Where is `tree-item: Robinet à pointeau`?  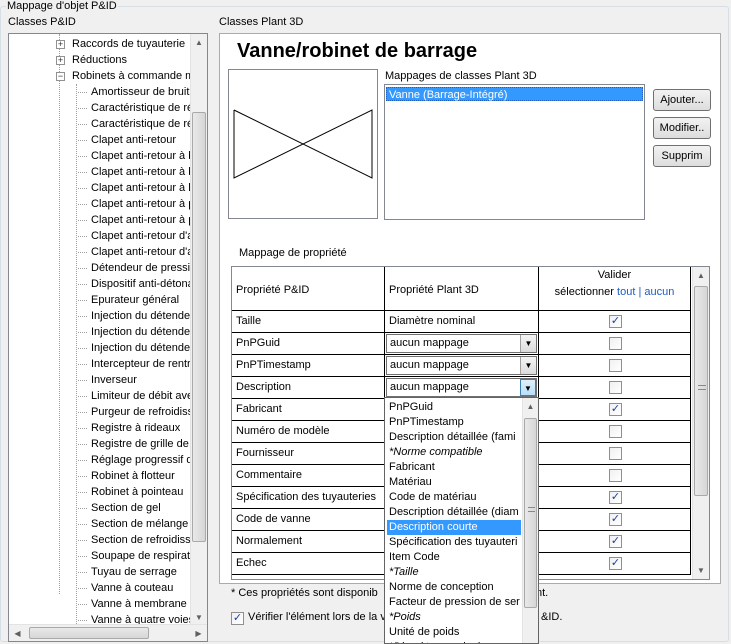 tree-item: Robinet à pointeau is located at coordinates (137, 492).